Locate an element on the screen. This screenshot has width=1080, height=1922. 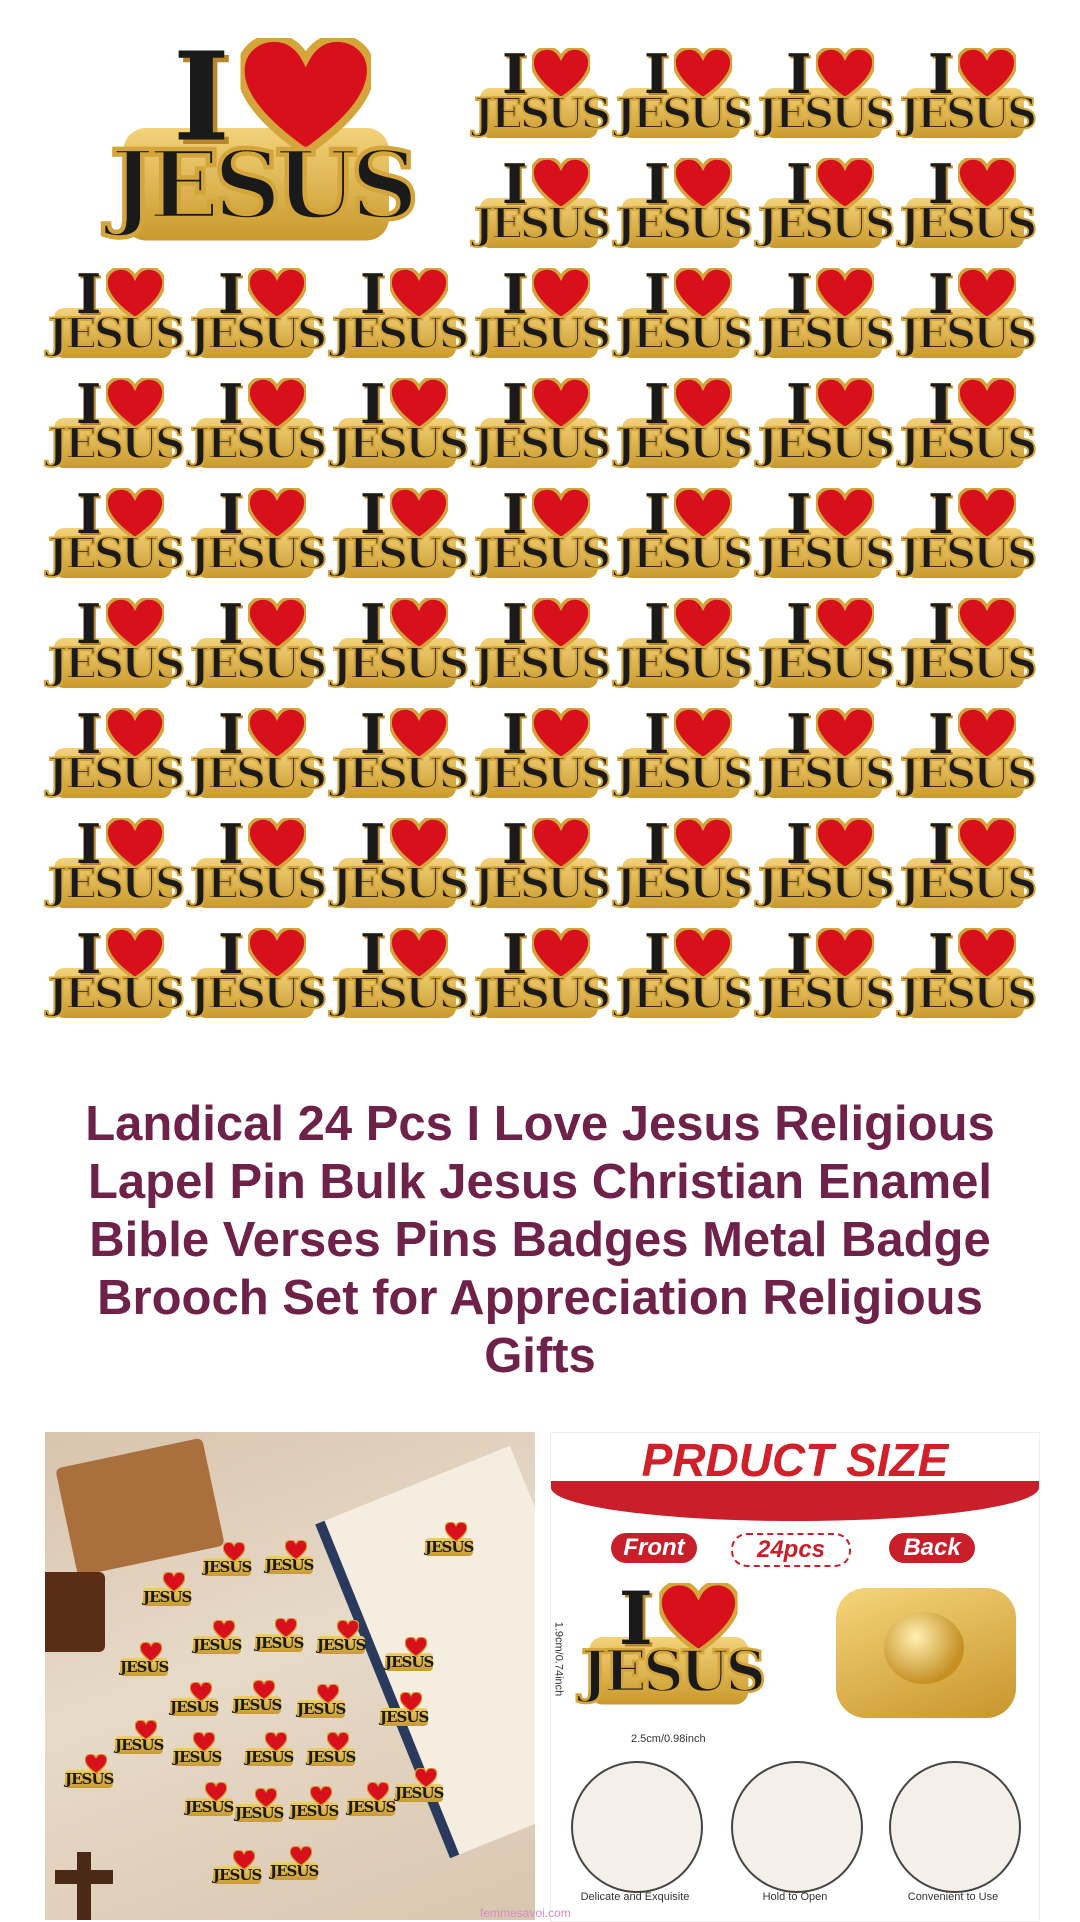
detail-circle-delicate is located at coordinates (637, 1827).